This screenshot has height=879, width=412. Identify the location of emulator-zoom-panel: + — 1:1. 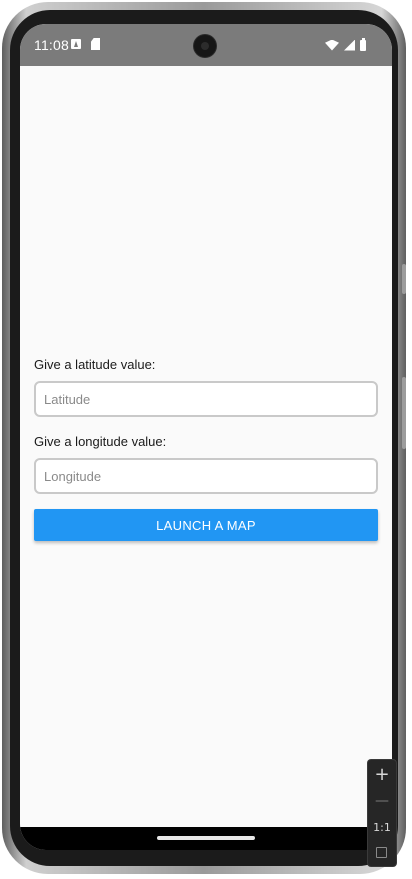
(382, 813).